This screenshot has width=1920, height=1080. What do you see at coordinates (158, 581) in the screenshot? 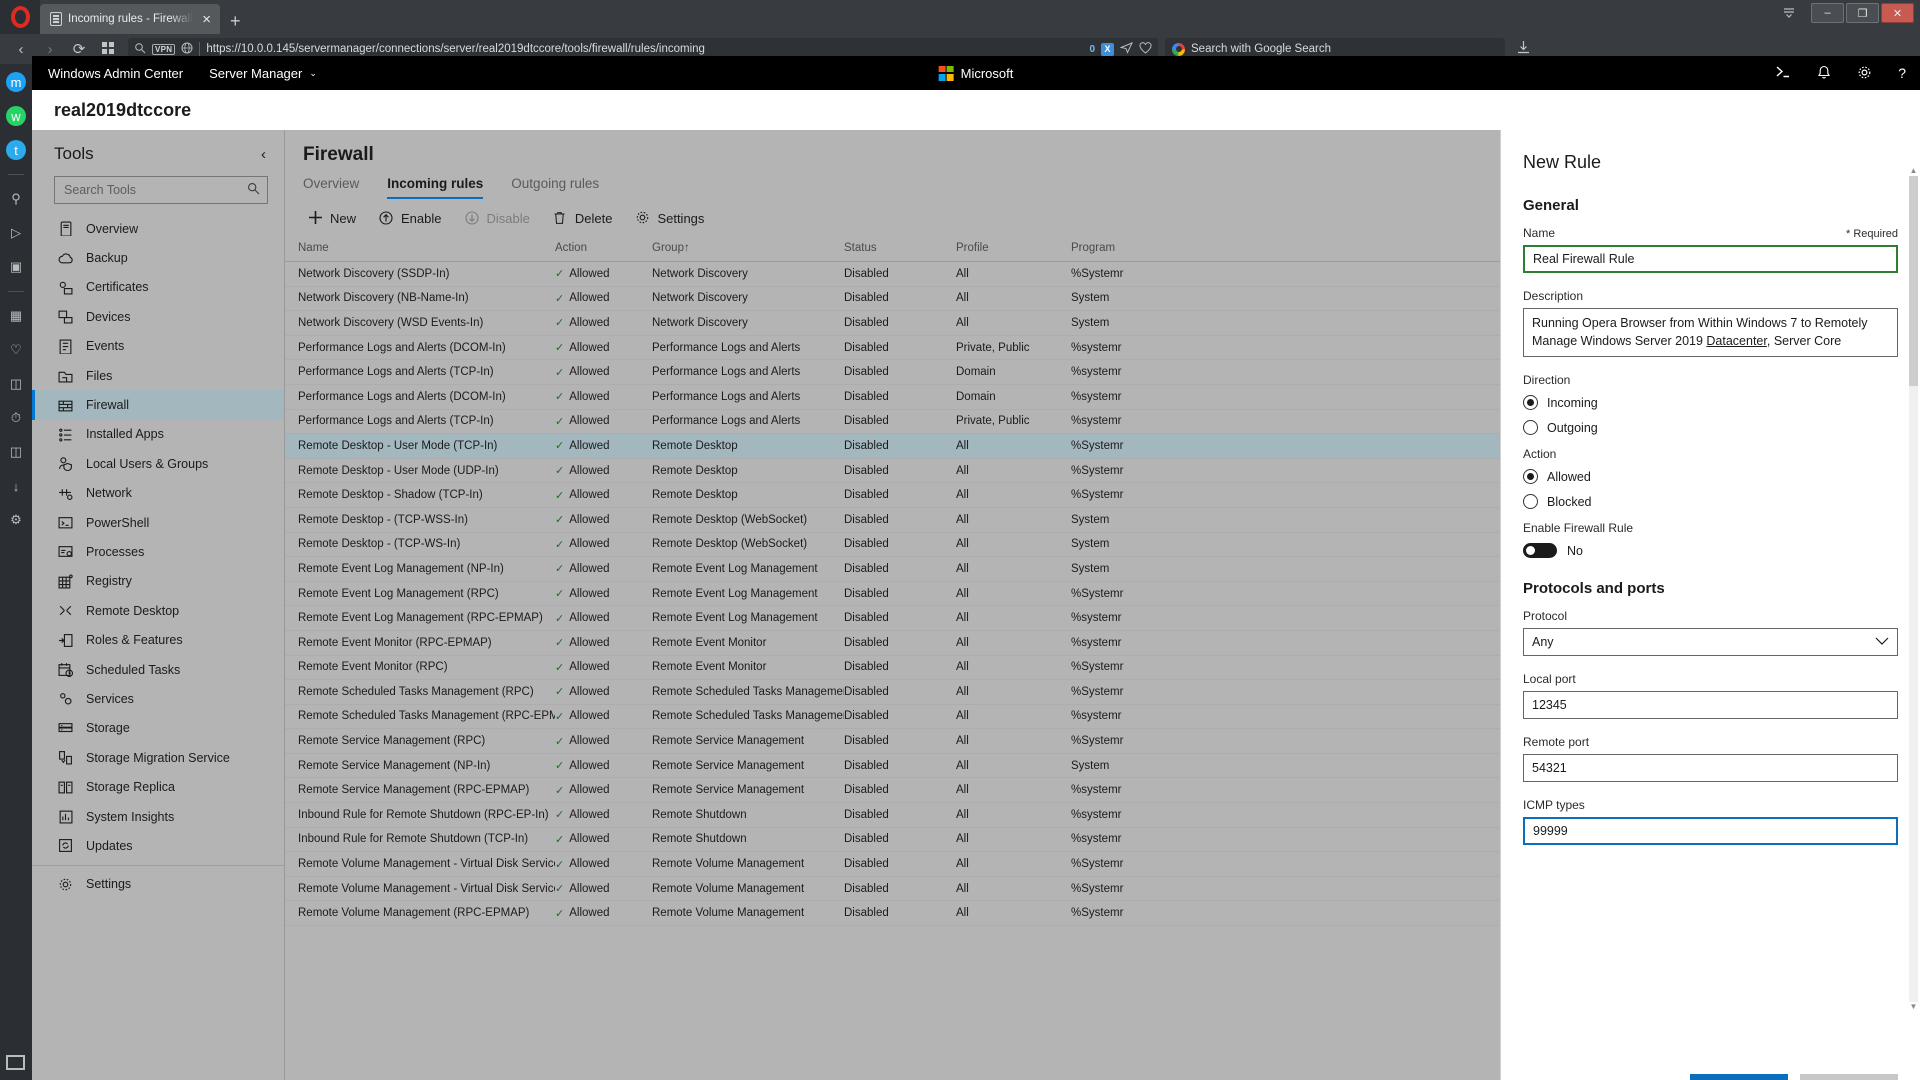
I see `sidebar-item-registry: Registry` at bounding box center [158, 581].